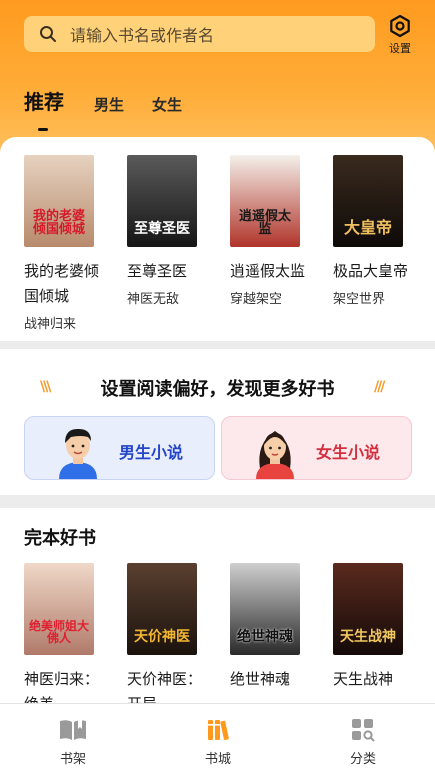 The image size is (435, 775). Describe the element at coordinates (373, 679) in the screenshot. I see `book-title: 天生战神` at that location.